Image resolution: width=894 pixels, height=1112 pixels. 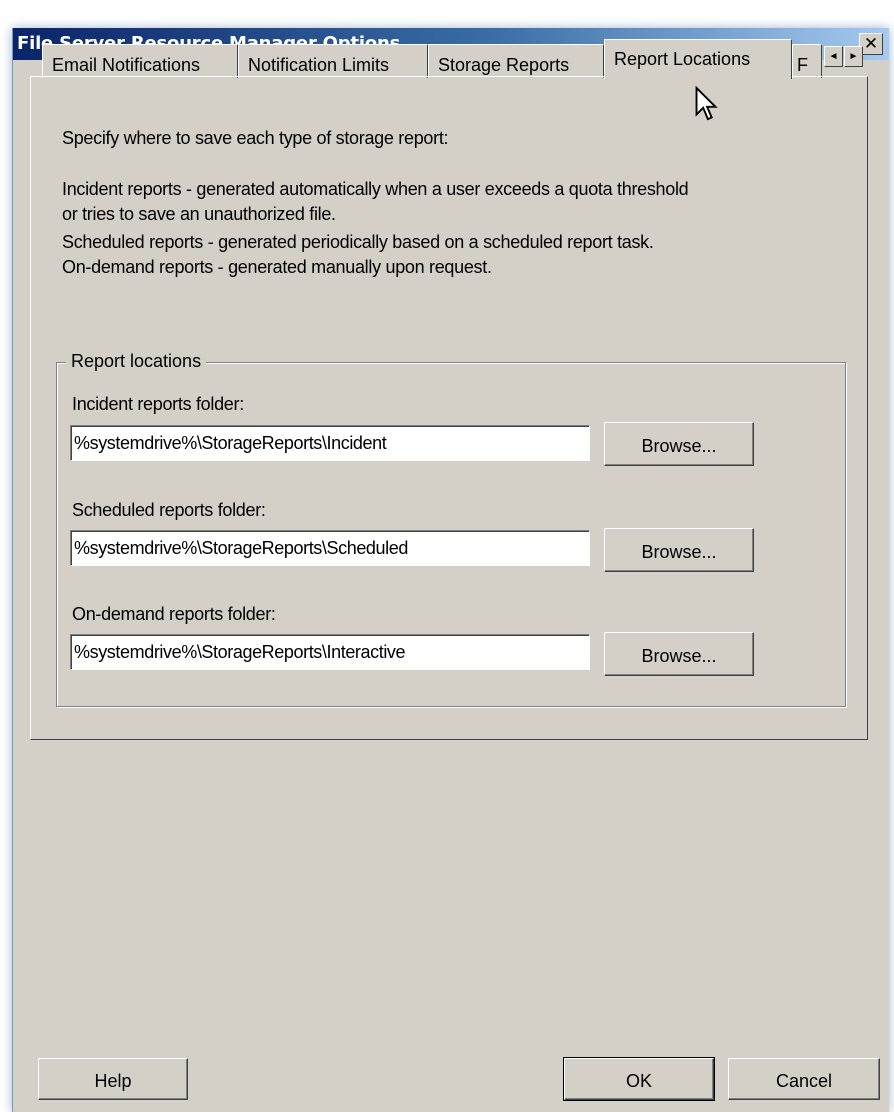 I want to click on ondemand-folder-label: On-demand reports folder:, so click(x=174, y=614).